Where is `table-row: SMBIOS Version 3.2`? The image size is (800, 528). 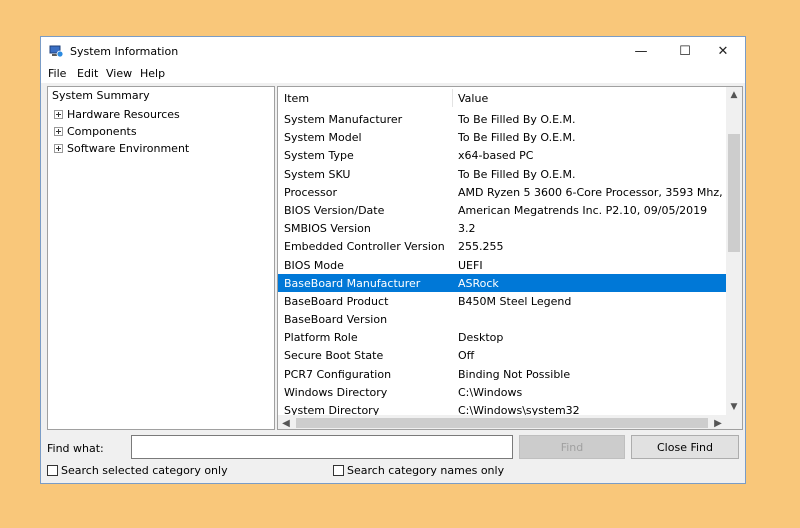
table-row: SMBIOS Version 3.2 is located at coordinates (502, 228).